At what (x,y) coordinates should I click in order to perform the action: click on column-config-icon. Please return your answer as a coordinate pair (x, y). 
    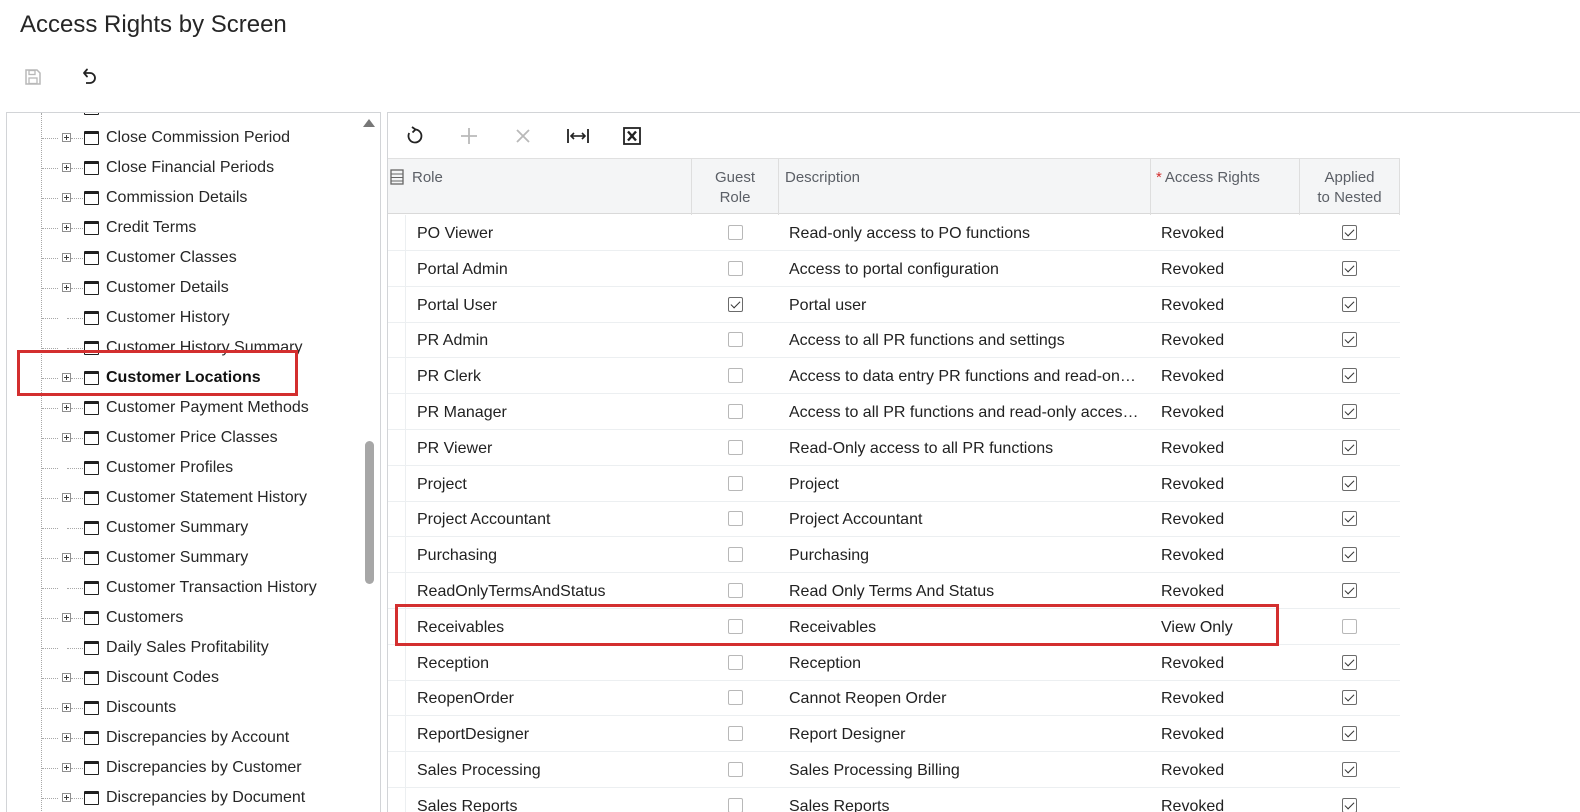
    Looking at the image, I should click on (397, 177).